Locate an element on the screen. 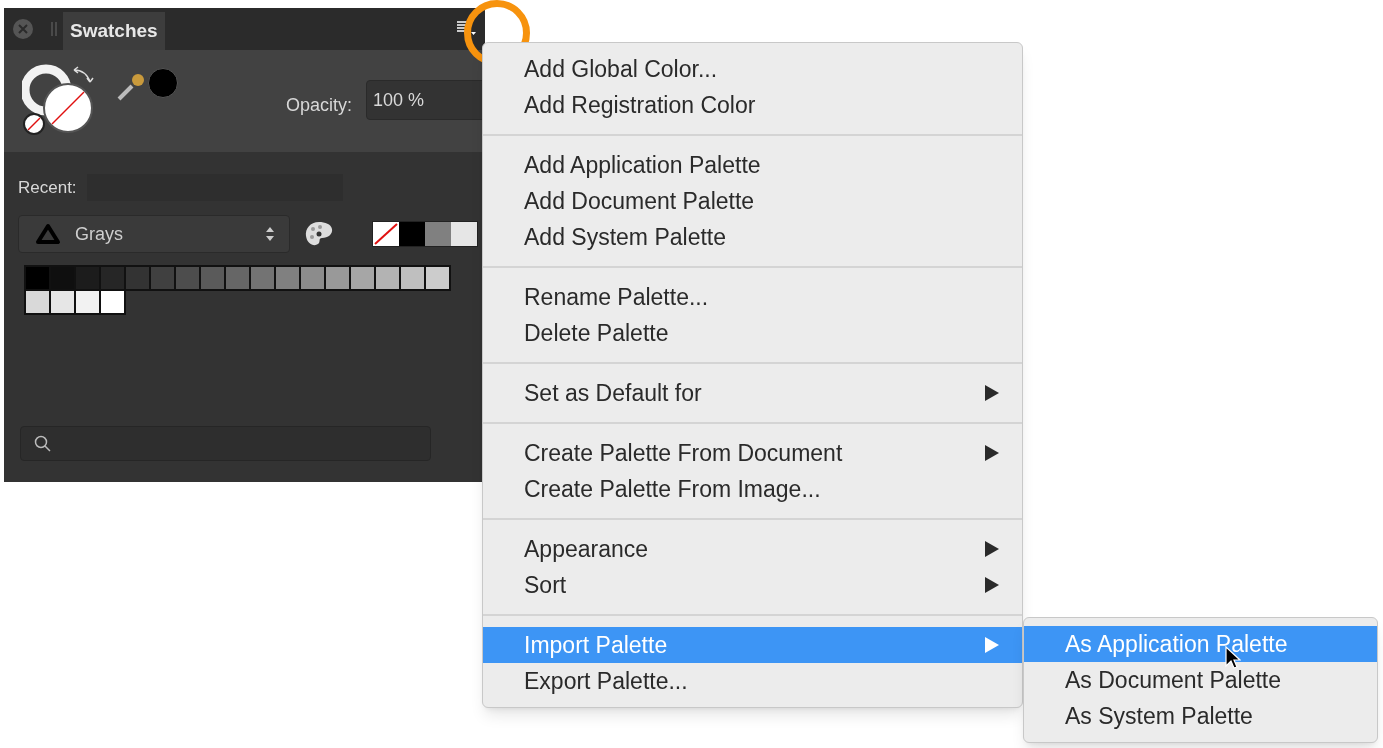 The width and height of the screenshot is (1383, 748). opacity-field: 100 % is located at coordinates (425, 100).